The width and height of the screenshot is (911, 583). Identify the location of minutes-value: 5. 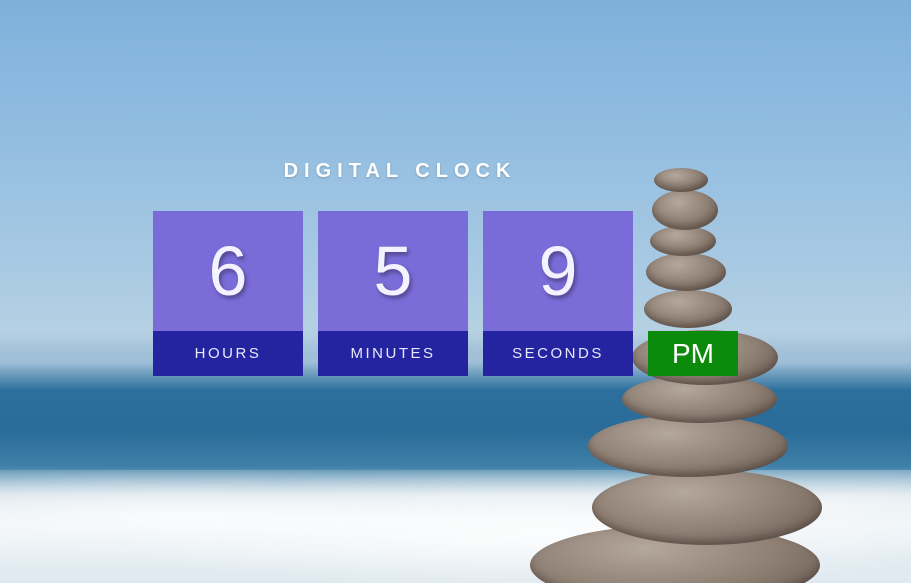
(393, 271).